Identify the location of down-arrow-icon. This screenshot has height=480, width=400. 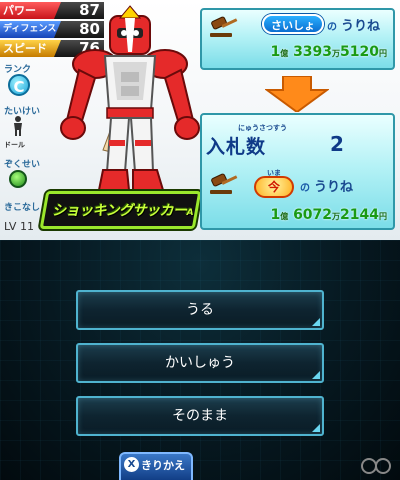
(297, 94).